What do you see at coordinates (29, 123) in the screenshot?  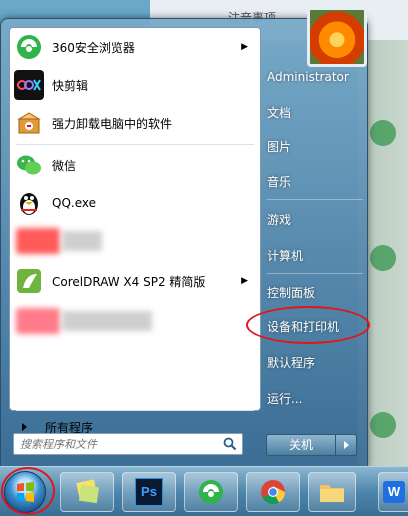 I see `uninstall-box-icon` at bounding box center [29, 123].